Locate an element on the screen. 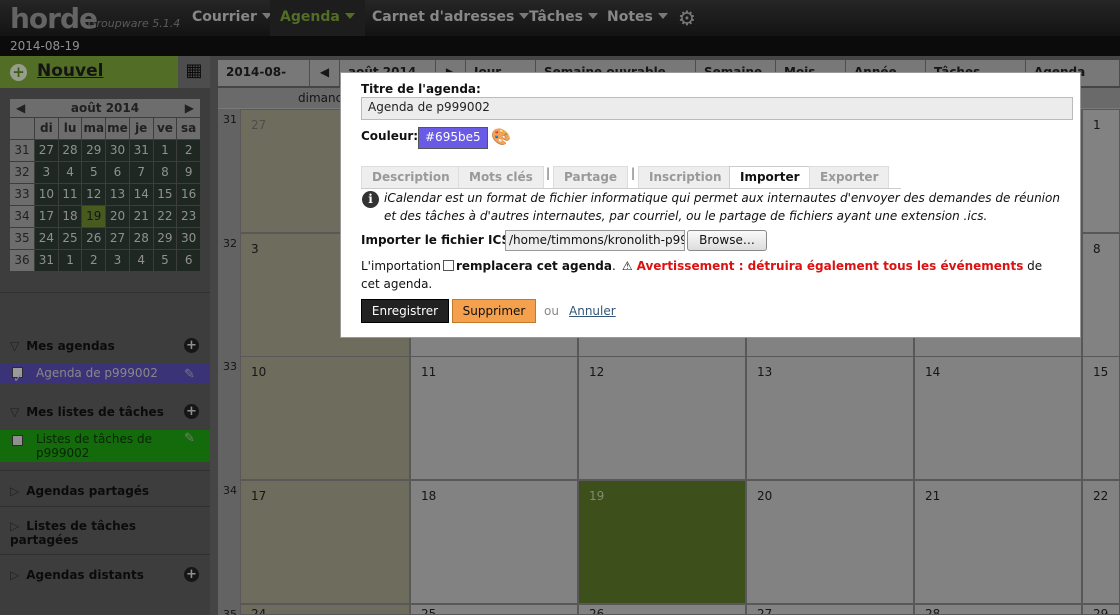  or-text: ou is located at coordinates (551, 311).